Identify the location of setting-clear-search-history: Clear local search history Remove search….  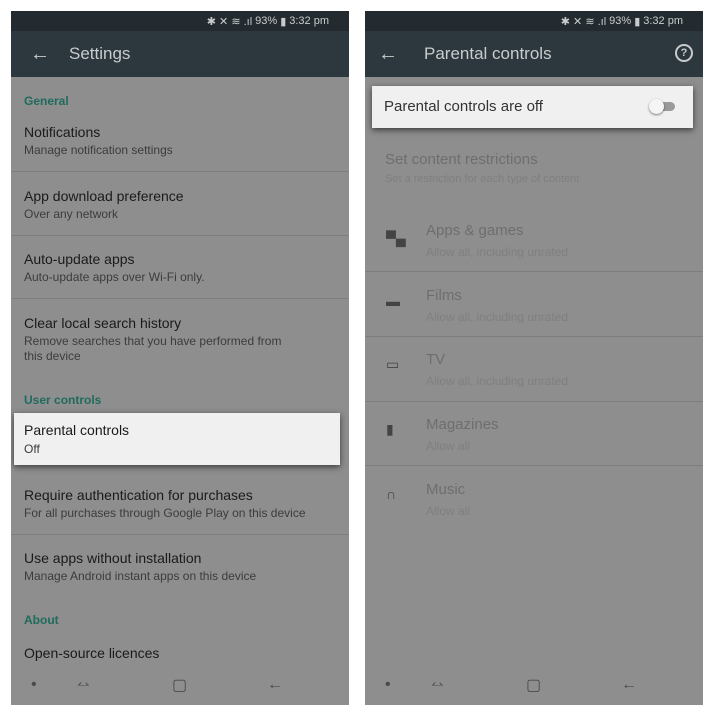
(180, 343).